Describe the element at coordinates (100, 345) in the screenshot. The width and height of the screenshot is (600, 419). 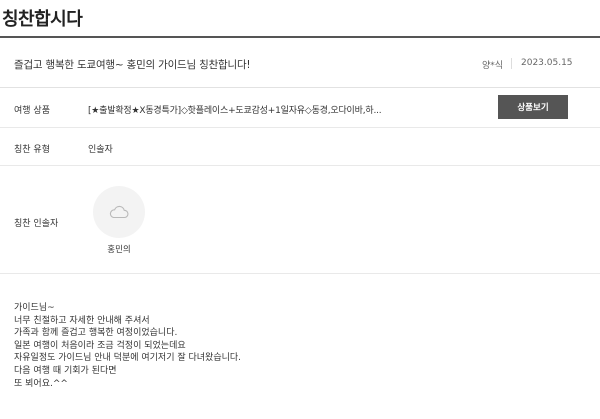
I see `body-line: 일본 여행이 처음이라 조금 걱정이 되었는데요` at that location.